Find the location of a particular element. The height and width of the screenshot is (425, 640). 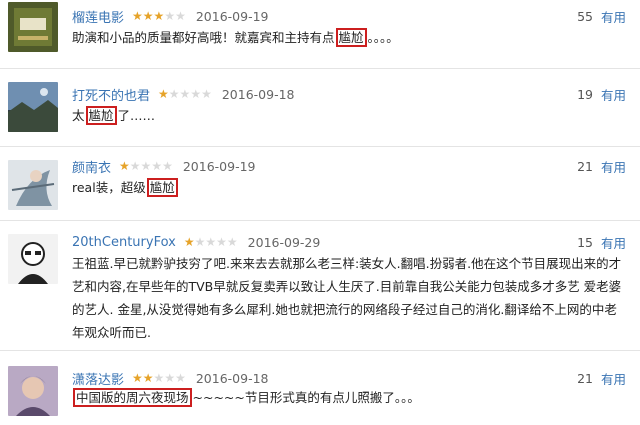

review-text-part: ~~~~~节目形式真的有点儿照搬了。。。 is located at coordinates (306, 397).